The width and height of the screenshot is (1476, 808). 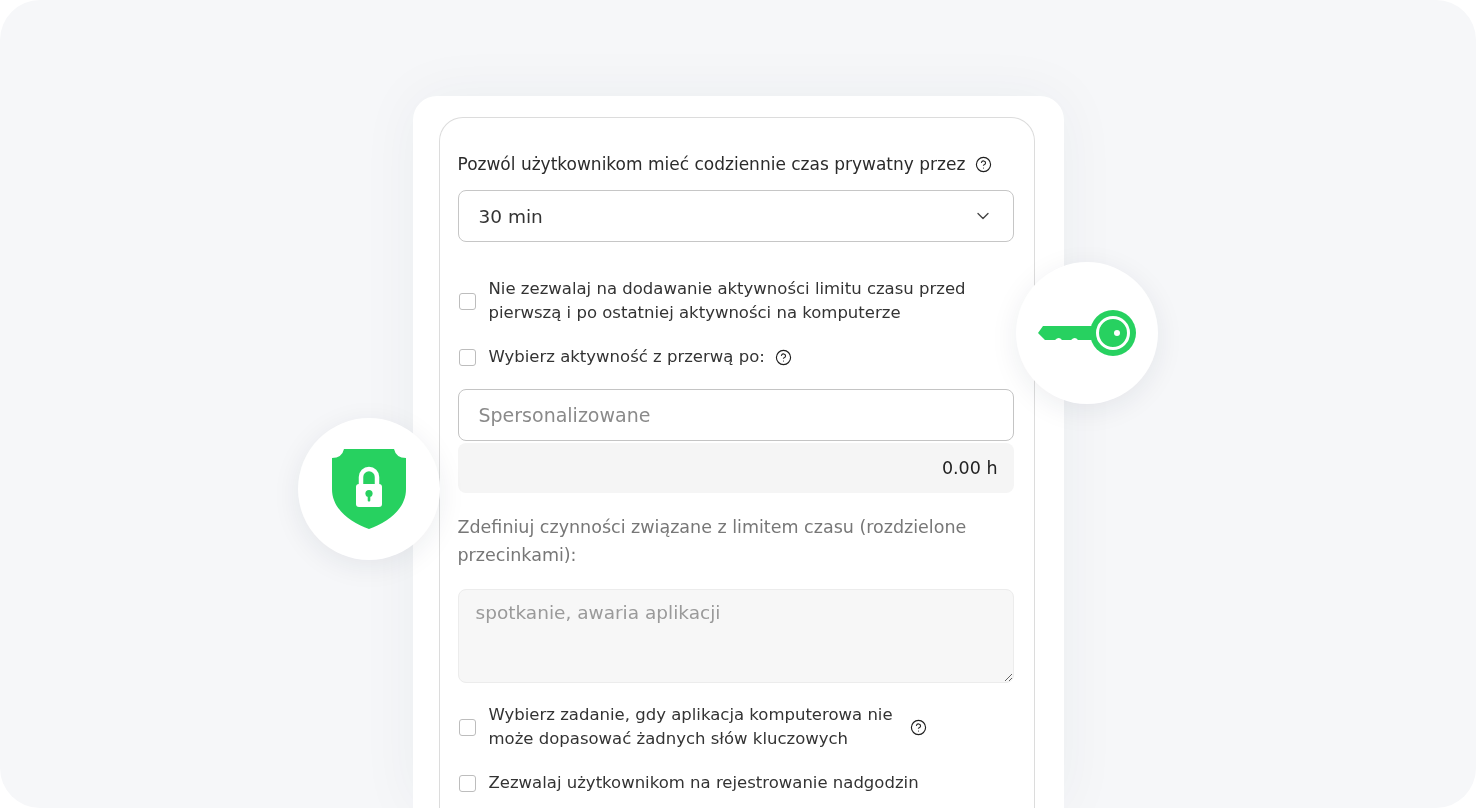 I want to click on checkbox-label: Zezwalaj użytkownikom na rejestrowanie nadgodzin, so click(x=703, y=783).